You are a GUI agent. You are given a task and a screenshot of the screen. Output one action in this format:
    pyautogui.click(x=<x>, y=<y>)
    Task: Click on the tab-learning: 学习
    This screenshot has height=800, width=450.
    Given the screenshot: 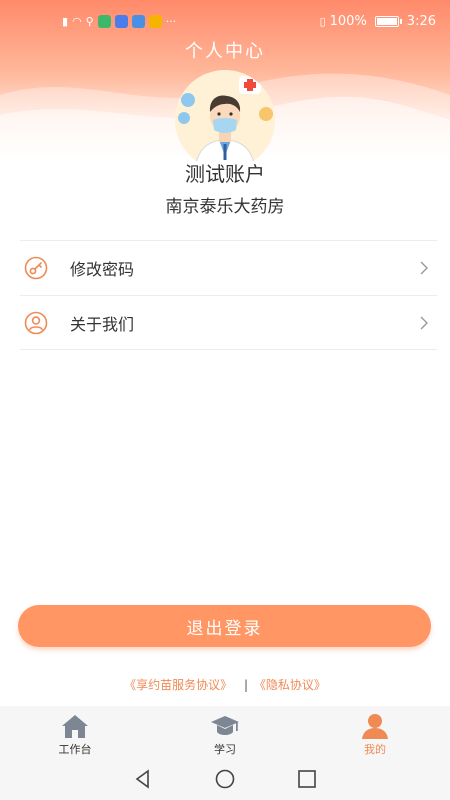 What is the action you would take?
    pyautogui.click(x=225, y=732)
    